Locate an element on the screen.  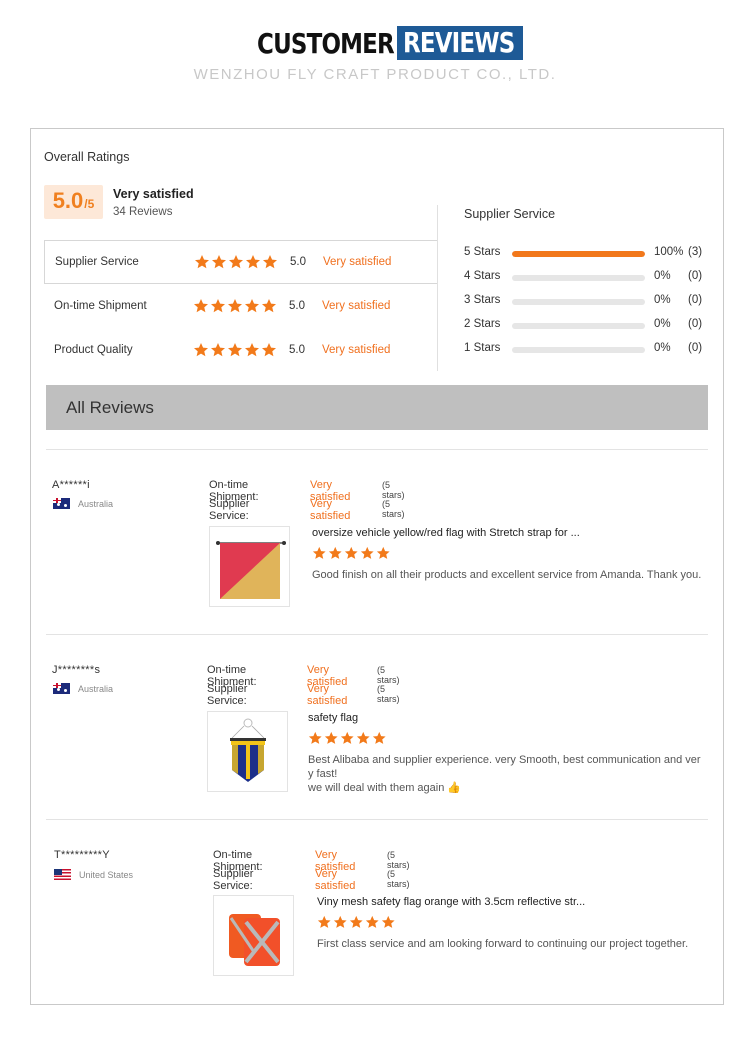
distribution-label: 4 Stars is located at coordinates (482, 276).